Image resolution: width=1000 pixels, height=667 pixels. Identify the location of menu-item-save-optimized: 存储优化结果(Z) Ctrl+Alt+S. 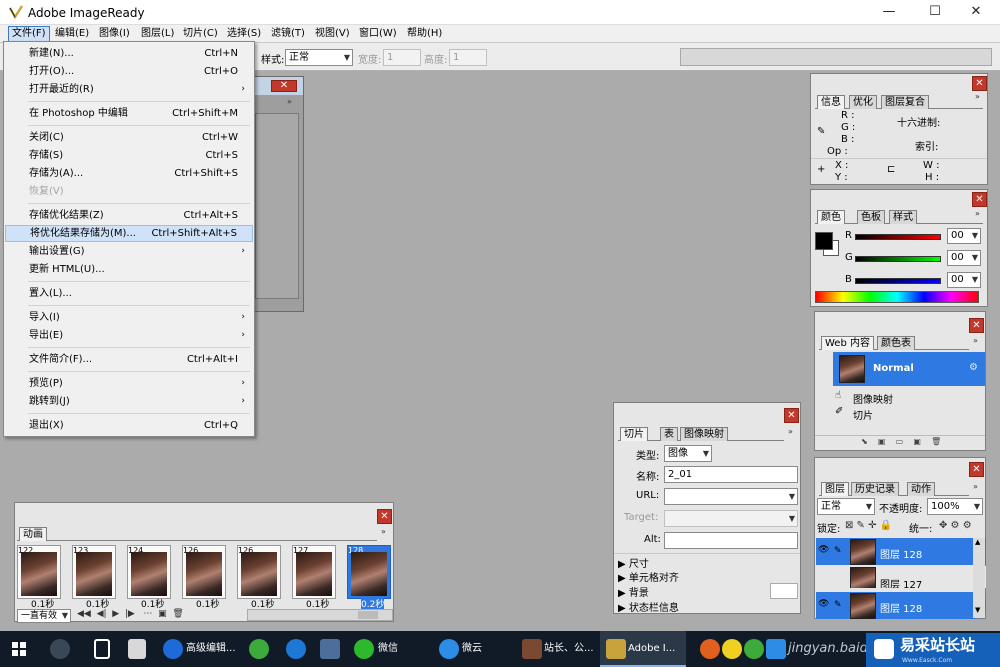
(129, 215).